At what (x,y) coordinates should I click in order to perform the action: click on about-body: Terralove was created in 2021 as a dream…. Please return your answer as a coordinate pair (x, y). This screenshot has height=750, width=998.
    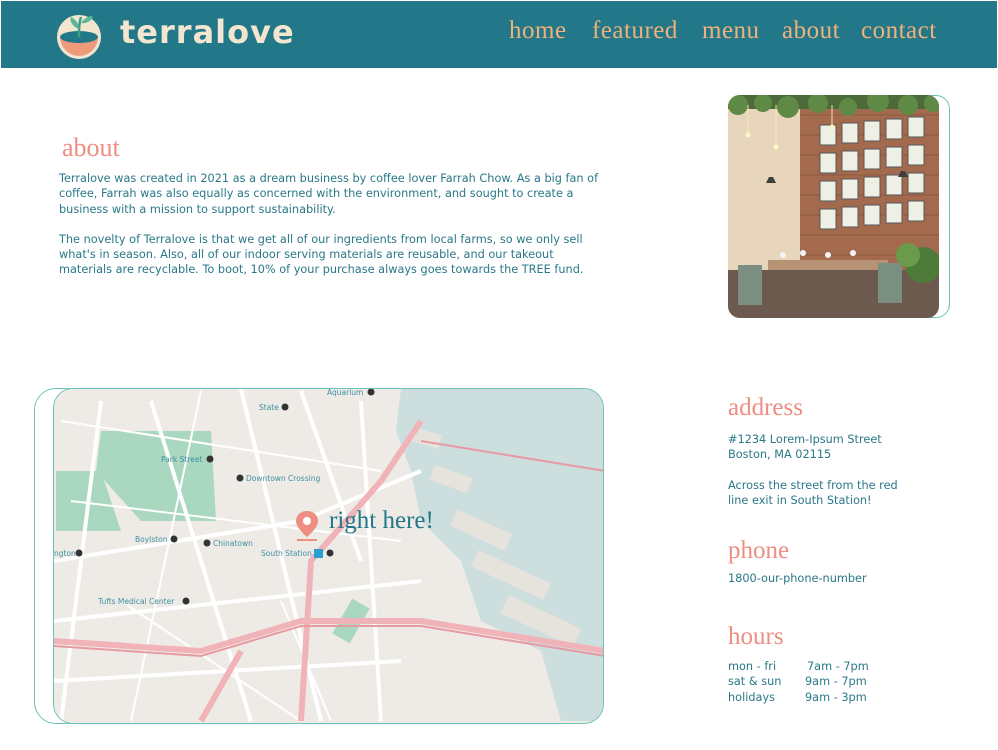
    Looking at the image, I should click on (334, 232).